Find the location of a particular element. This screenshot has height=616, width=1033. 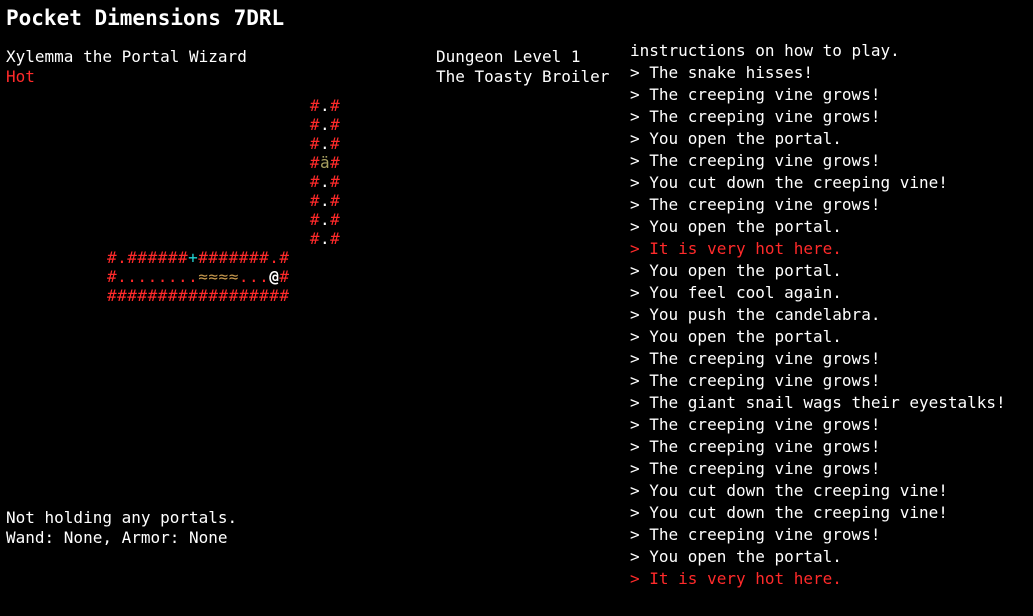

lava-tile: ≈ is located at coordinates (213, 276).